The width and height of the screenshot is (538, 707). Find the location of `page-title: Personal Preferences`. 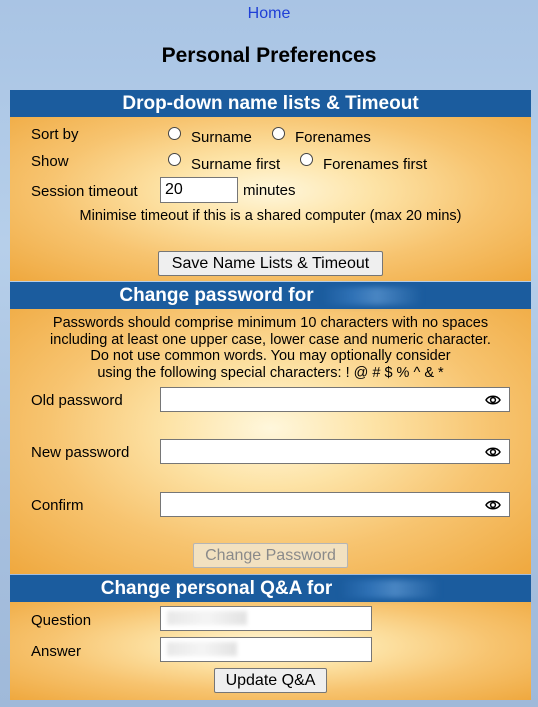

page-title: Personal Preferences is located at coordinates (269, 55).